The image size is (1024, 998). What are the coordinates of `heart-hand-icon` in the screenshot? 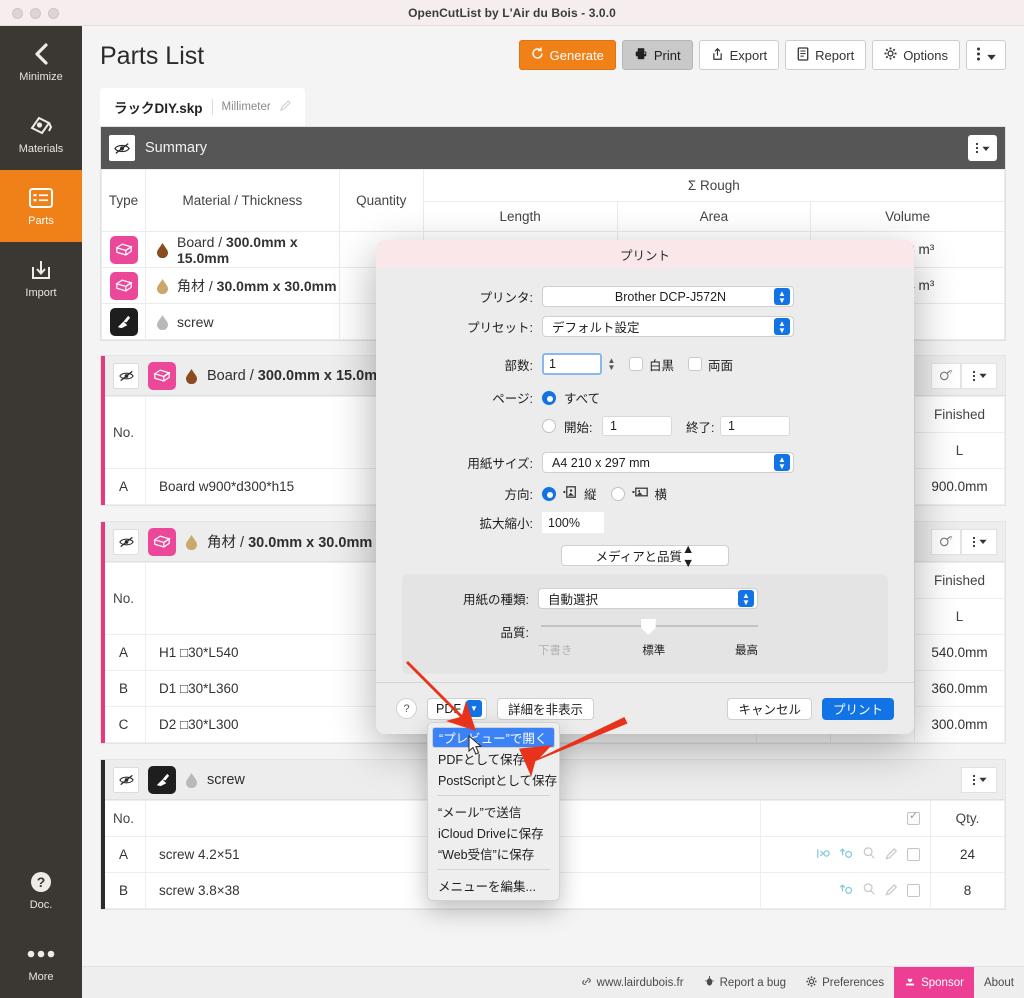 It's located at (910, 983).